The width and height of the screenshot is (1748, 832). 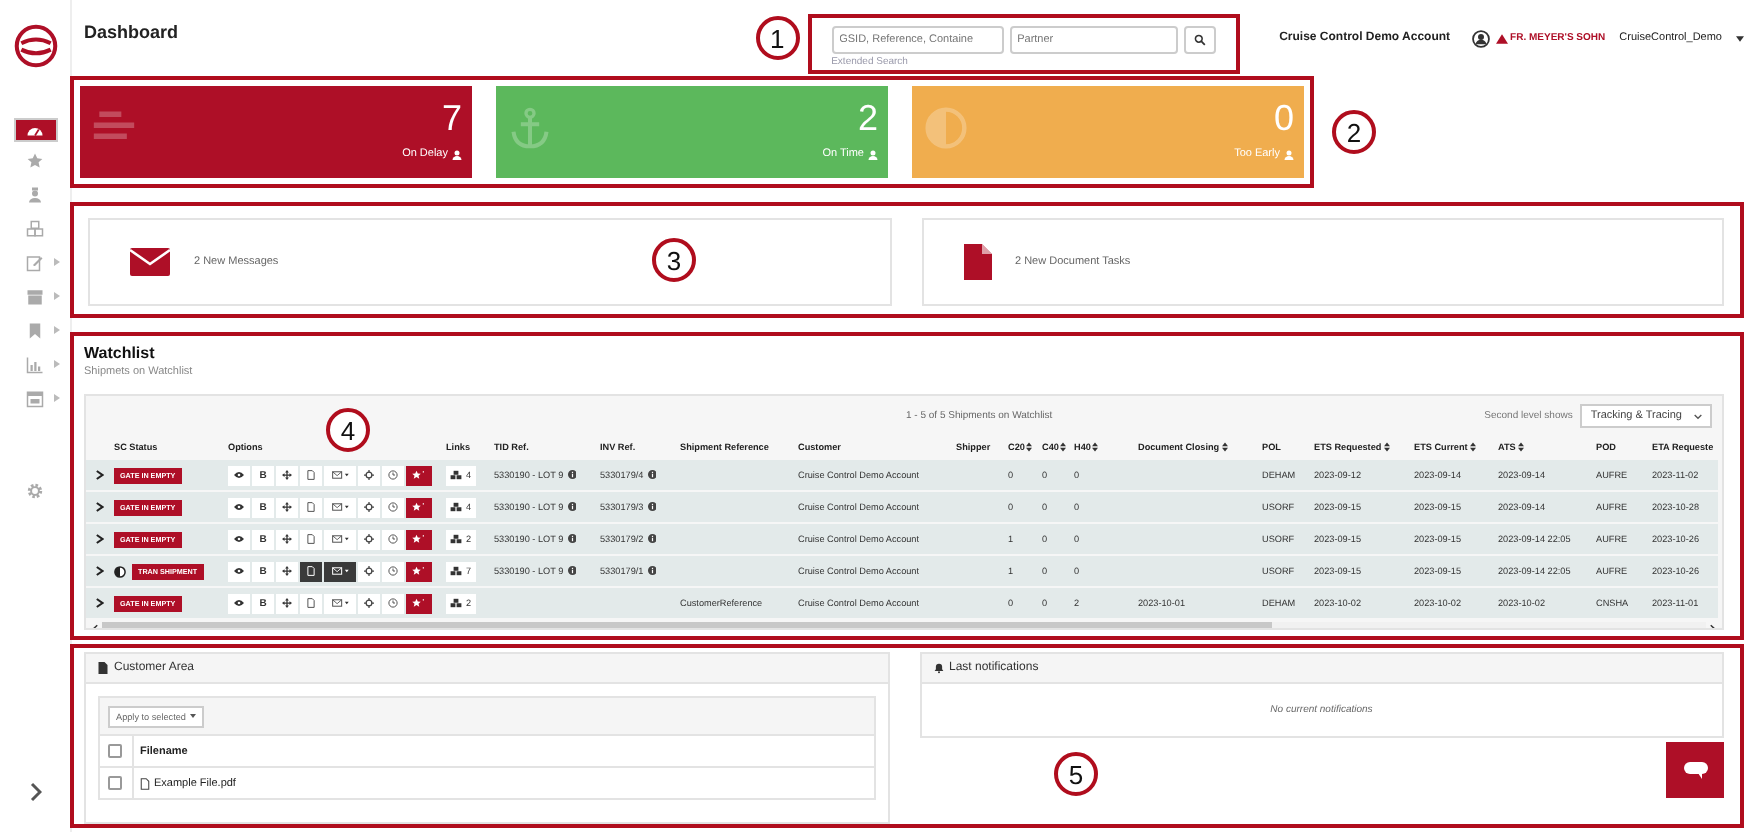 What do you see at coordinates (938, 668) in the screenshot?
I see `bell-icon` at bounding box center [938, 668].